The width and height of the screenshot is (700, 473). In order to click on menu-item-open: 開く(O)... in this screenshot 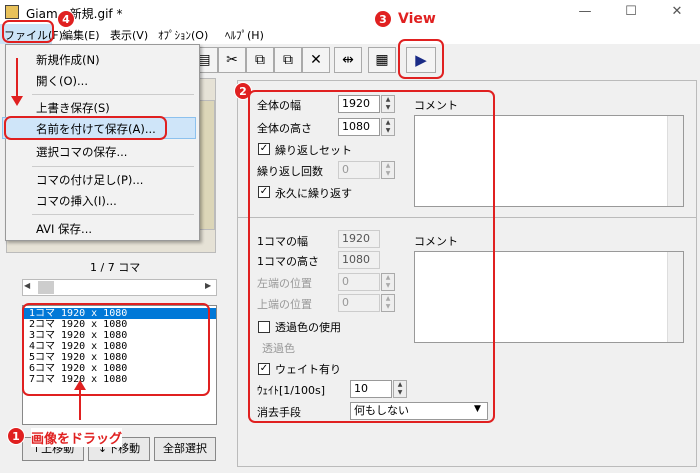, I will do `click(62, 81)`.